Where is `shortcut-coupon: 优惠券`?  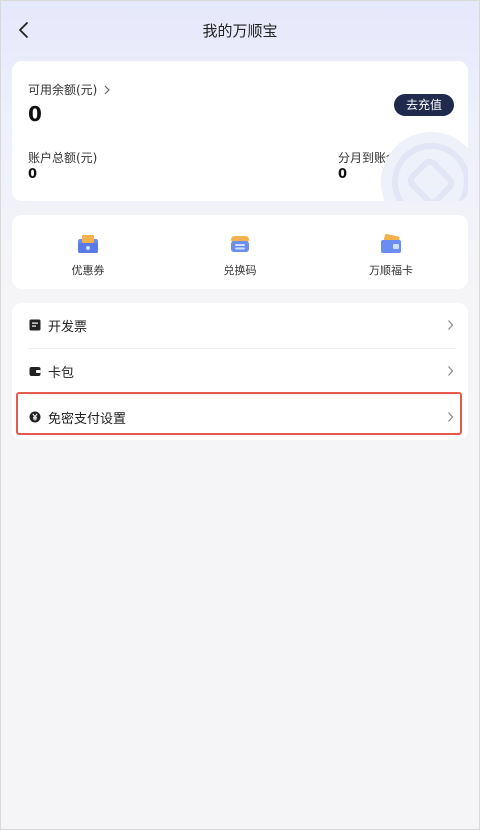 shortcut-coupon: 优惠券 is located at coordinates (88, 255).